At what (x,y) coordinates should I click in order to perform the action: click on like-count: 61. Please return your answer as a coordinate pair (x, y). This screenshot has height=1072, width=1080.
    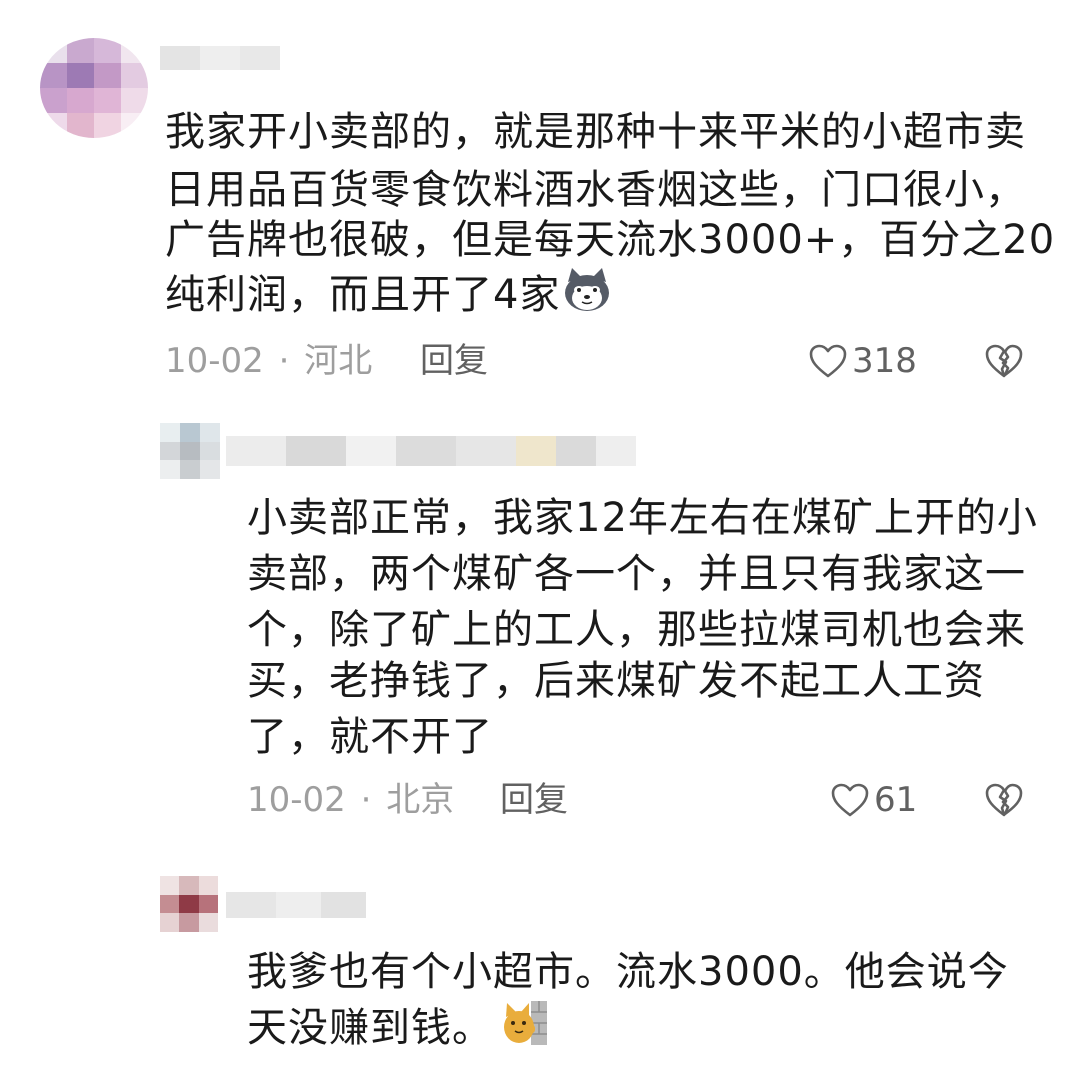
    Looking at the image, I should click on (896, 800).